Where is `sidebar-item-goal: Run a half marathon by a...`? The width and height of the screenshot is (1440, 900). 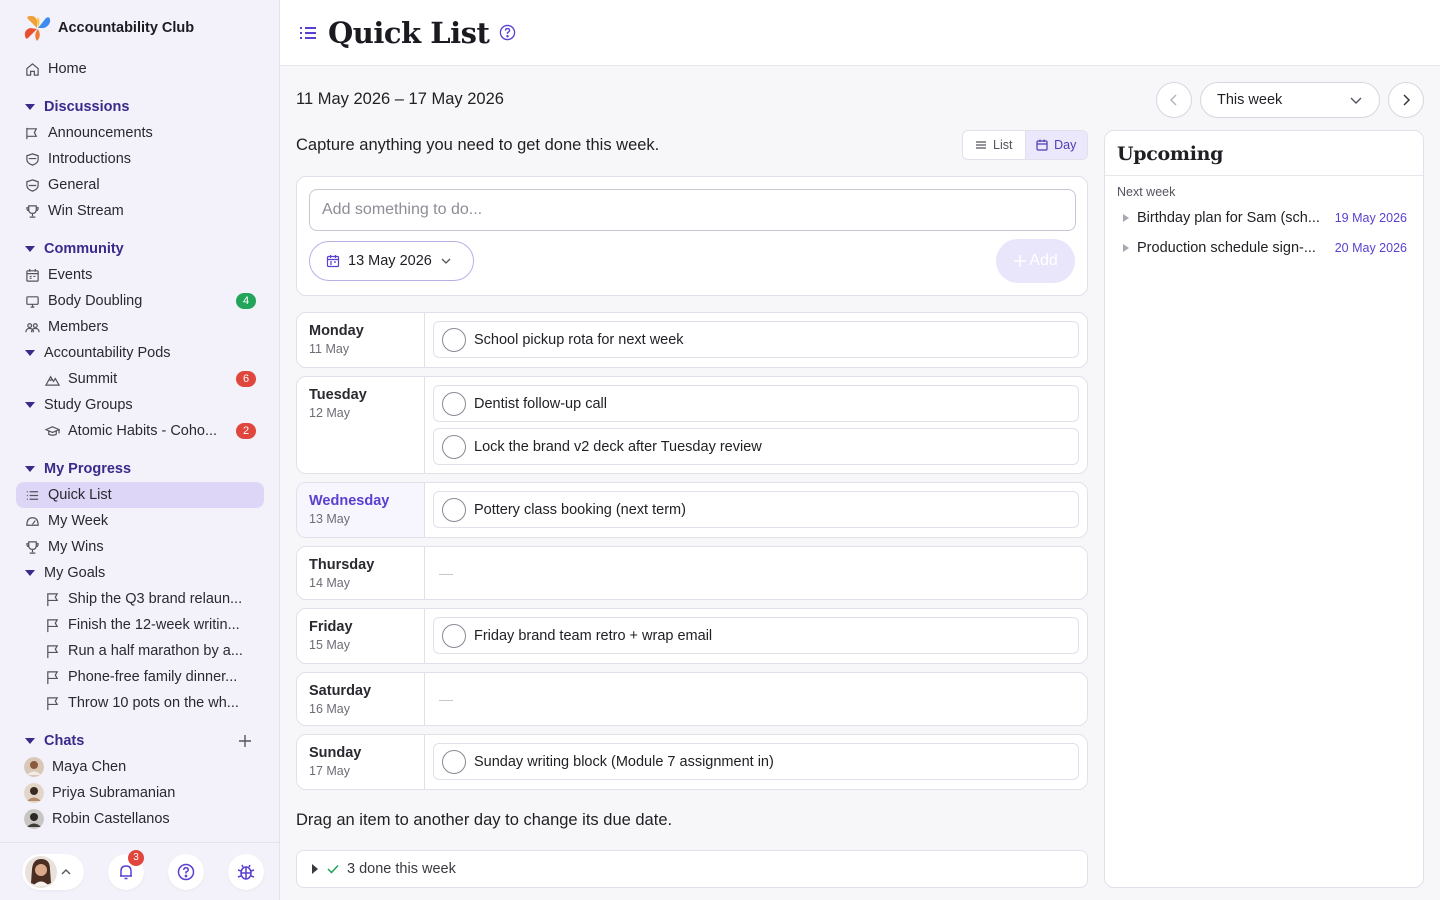
sidebar-item-goal: Run a half marathon by a... is located at coordinates (140, 651).